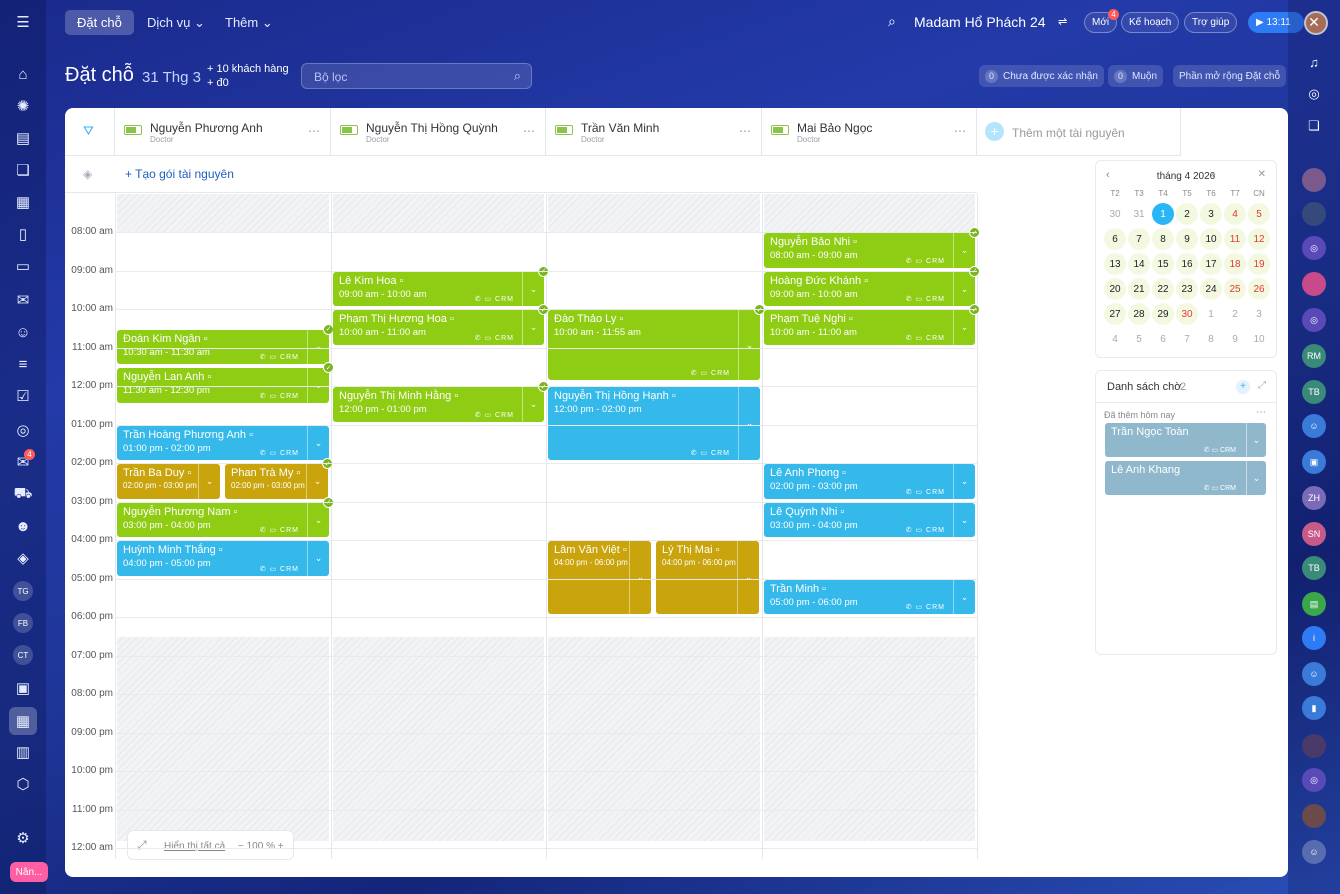 Image resolution: width=1340 pixels, height=894 pixels. Describe the element at coordinates (1139, 214) in the screenshot. I see `calendar-day: 31` at that location.